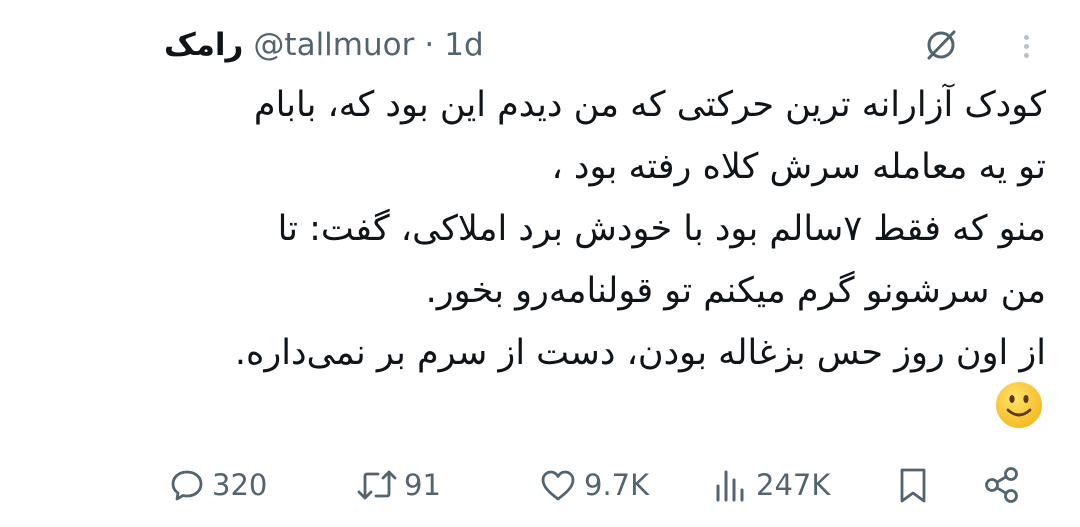  I want to click on views-count: 247K, so click(793, 485).